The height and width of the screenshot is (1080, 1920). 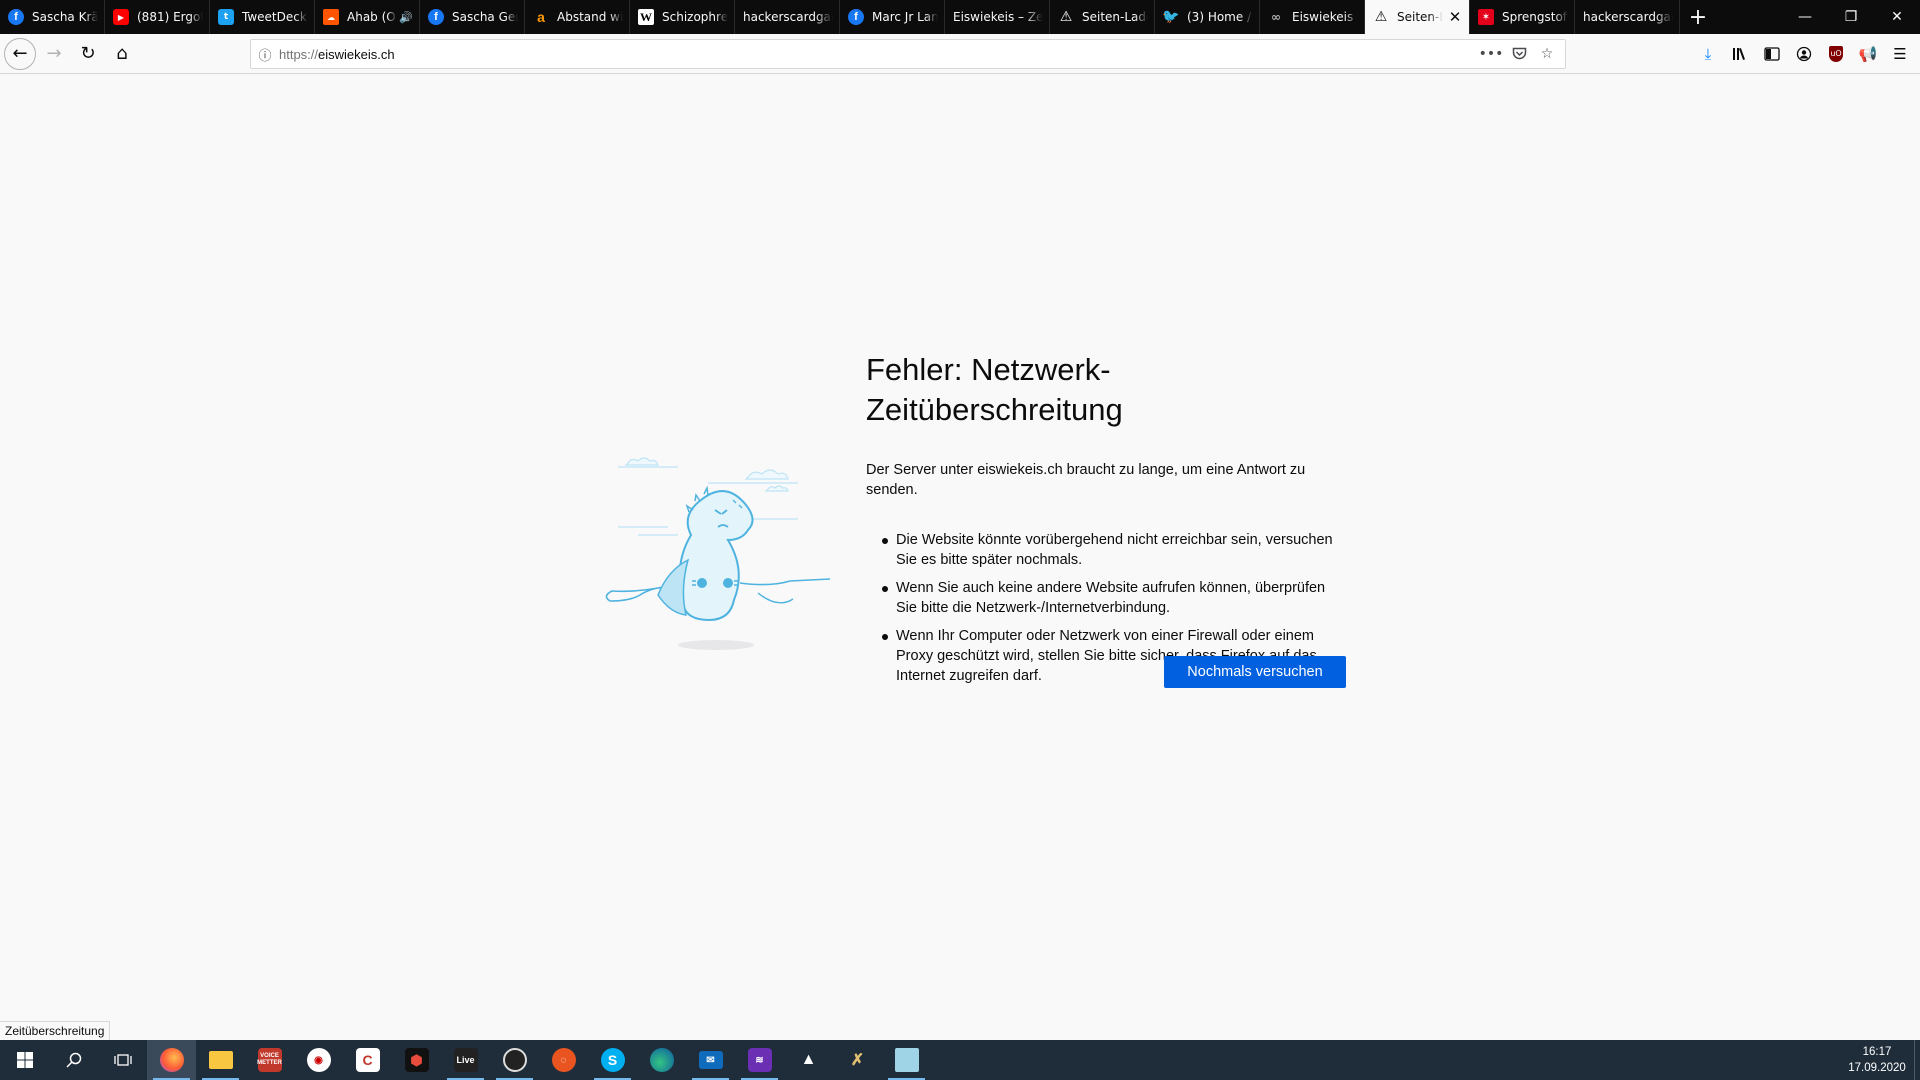 I want to click on amazon-icon: a, so click(x=541, y=17).